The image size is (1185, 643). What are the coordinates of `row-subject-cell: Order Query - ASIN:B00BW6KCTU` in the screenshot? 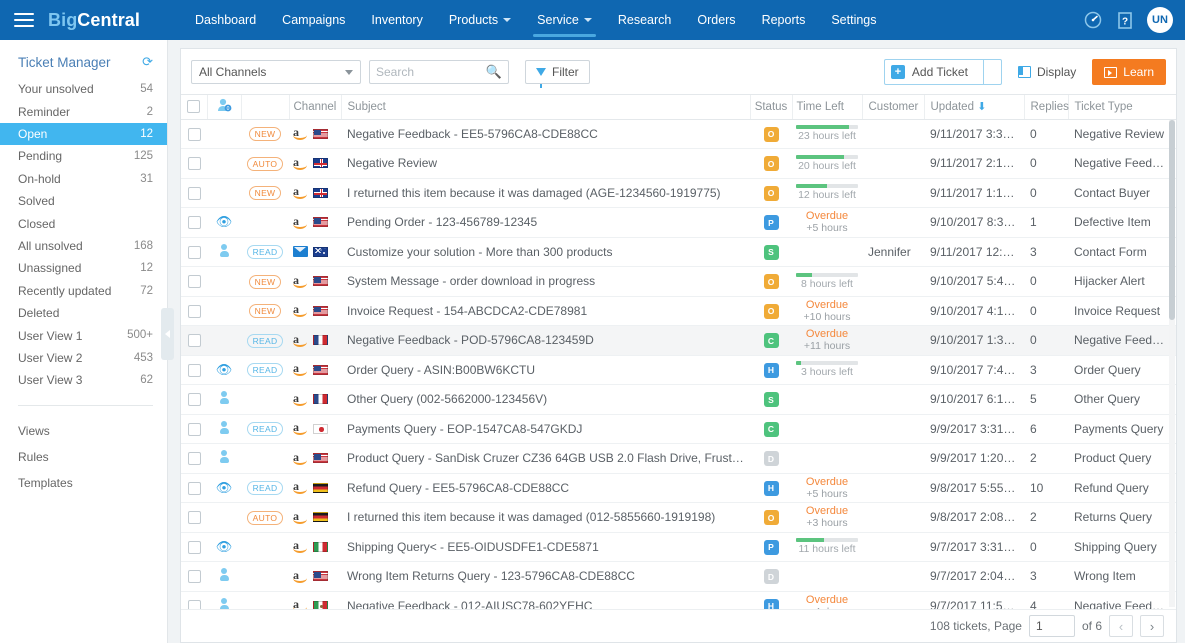 It's located at (545, 370).